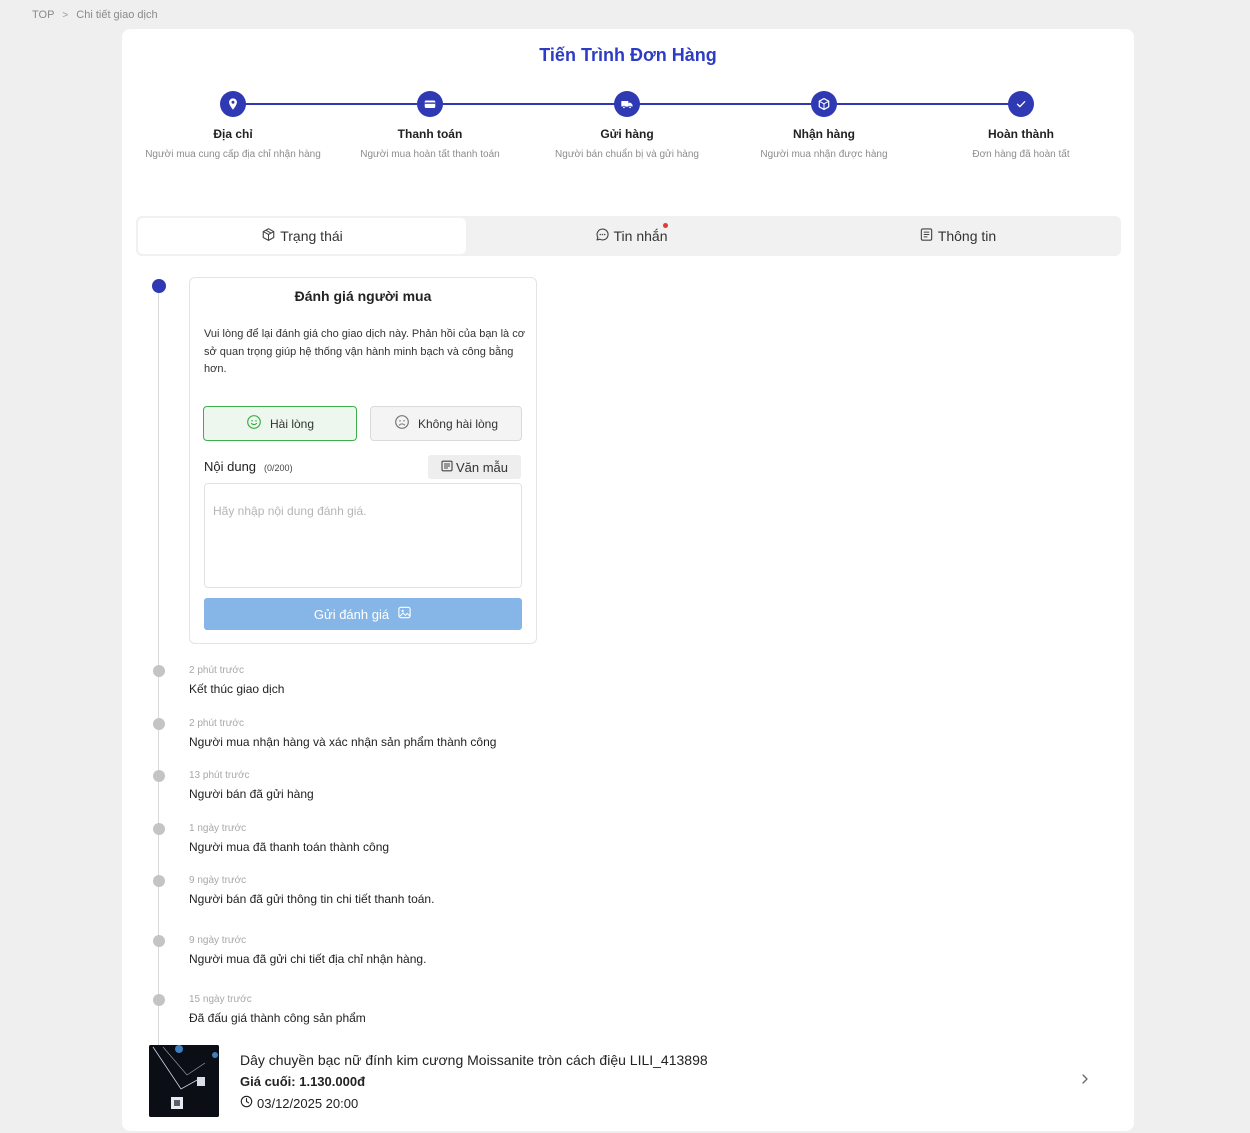  What do you see at coordinates (926, 236) in the screenshot?
I see `document-icon` at bounding box center [926, 236].